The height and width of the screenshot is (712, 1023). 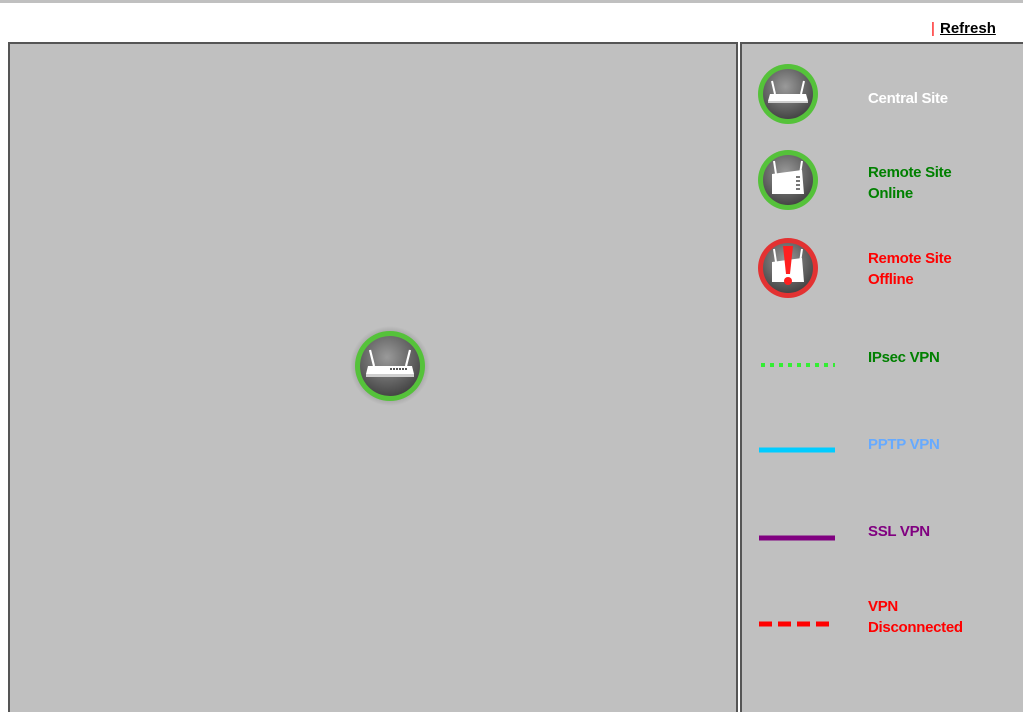 What do you see at coordinates (904, 444) in the screenshot?
I see `legend-pptp-label: PPTP VPN` at bounding box center [904, 444].